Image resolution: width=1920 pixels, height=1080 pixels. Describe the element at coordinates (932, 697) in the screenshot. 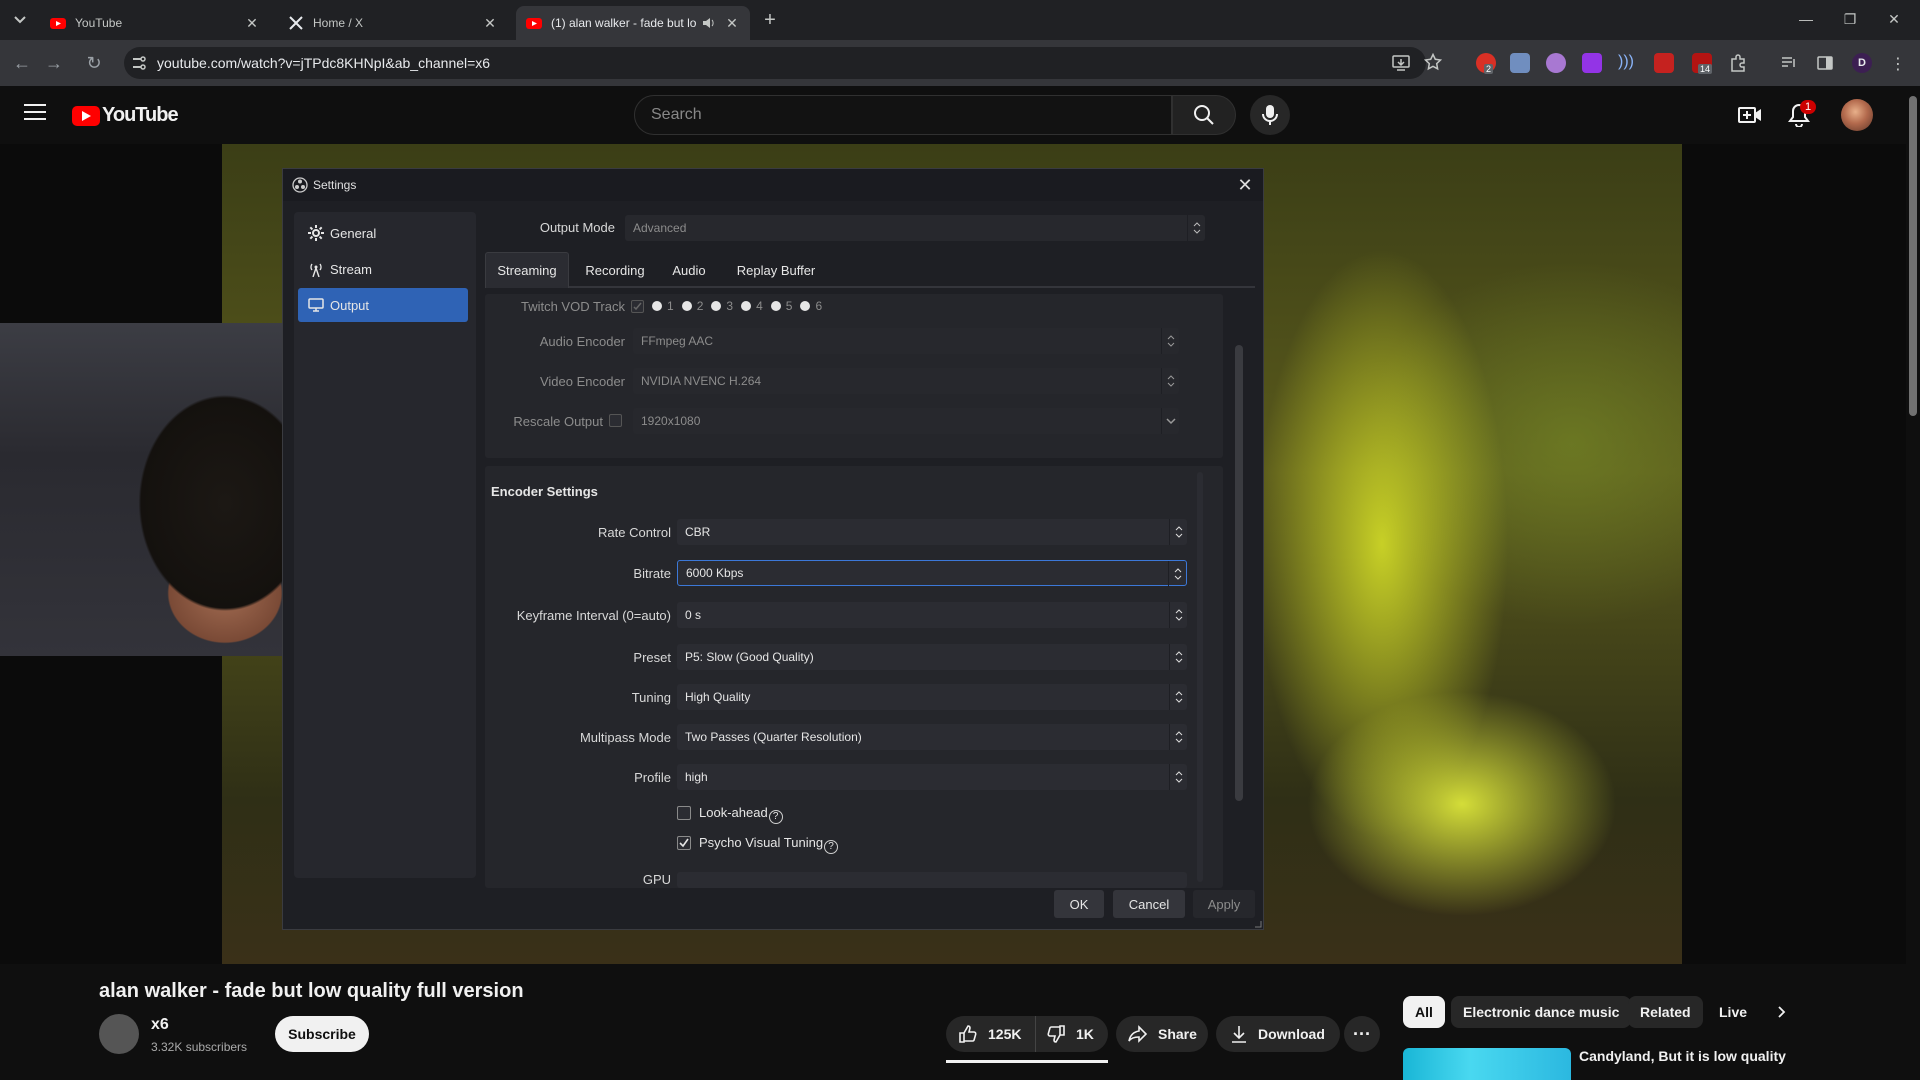

I see `tuning-select: High Quality` at that location.